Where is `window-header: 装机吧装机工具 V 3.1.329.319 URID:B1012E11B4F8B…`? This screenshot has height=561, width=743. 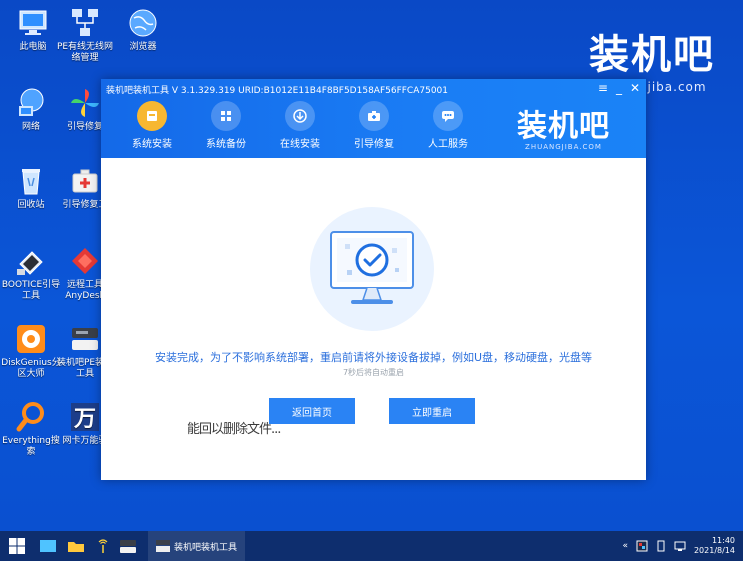
window-header: 装机吧装机工具 V 3.1.329.319 URID:B1012E11B4F8B… is located at coordinates (373, 118).